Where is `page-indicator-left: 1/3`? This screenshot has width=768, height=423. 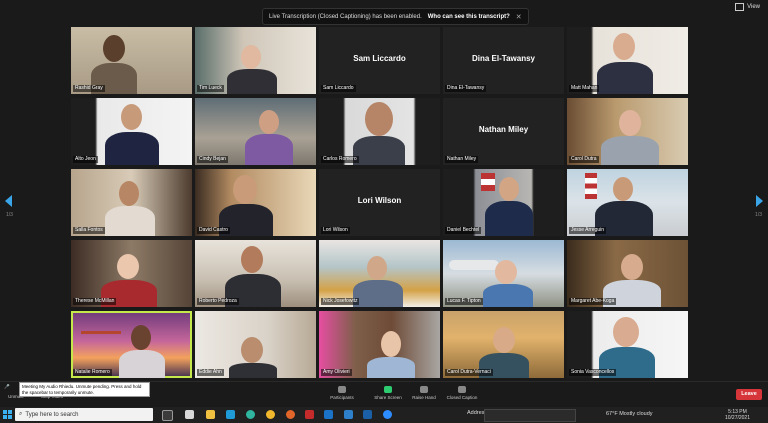 page-indicator-left: 1/3 is located at coordinates (9, 215).